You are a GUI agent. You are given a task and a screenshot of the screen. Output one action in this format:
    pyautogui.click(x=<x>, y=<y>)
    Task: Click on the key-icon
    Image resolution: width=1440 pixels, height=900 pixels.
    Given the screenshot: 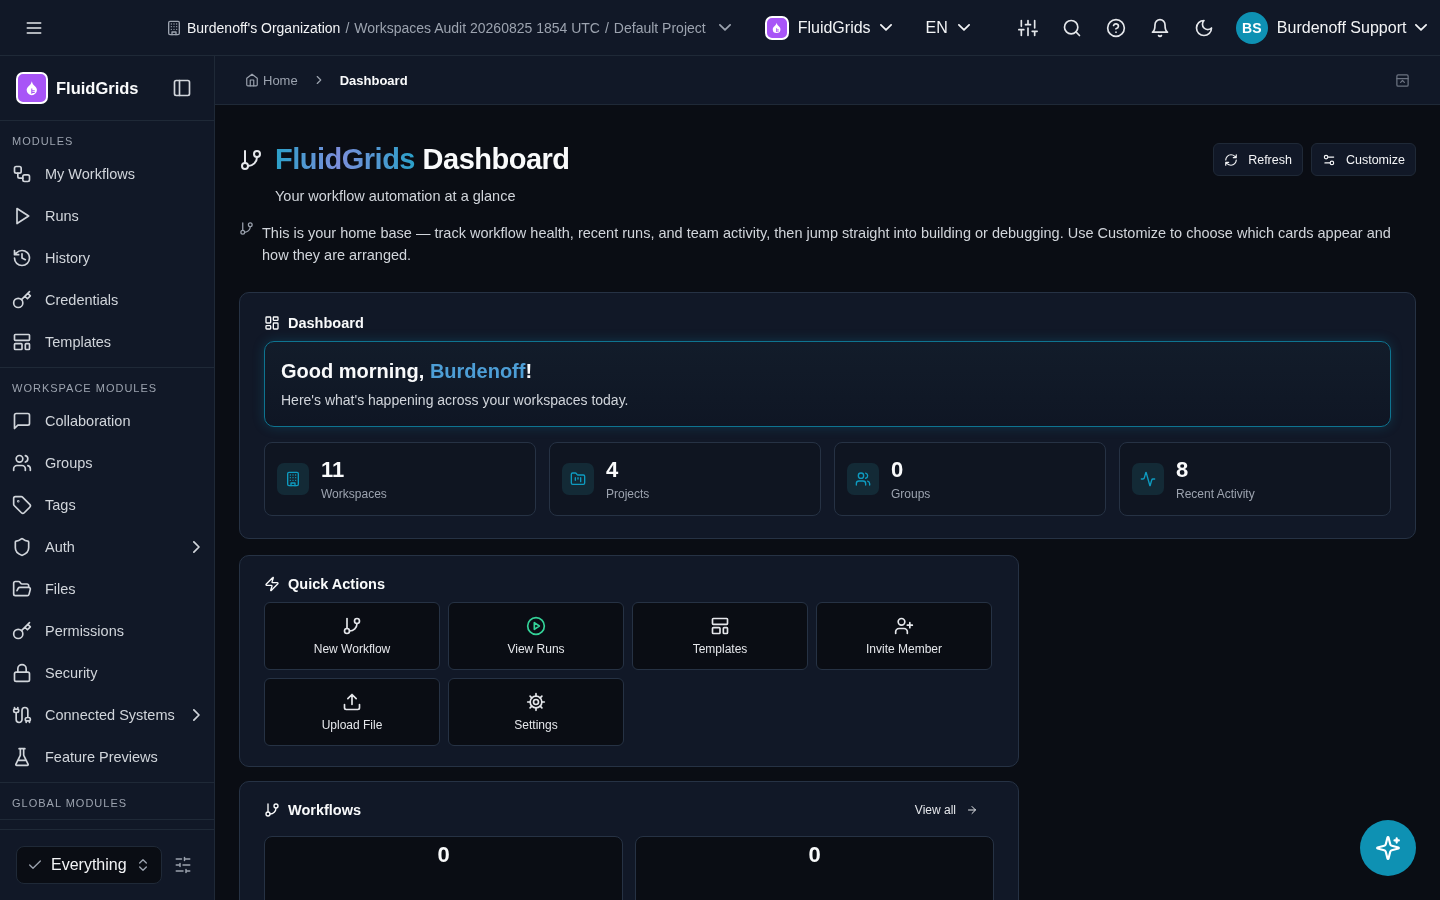 What is the action you would take?
    pyautogui.click(x=22, y=300)
    